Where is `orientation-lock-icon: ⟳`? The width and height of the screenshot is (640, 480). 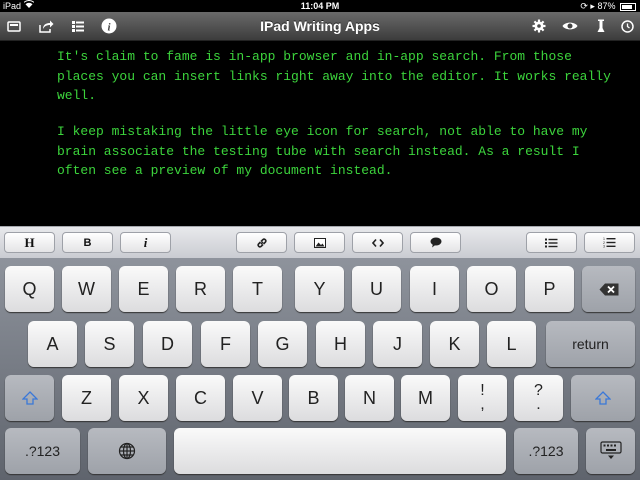 orientation-lock-icon: ⟳ is located at coordinates (584, 6).